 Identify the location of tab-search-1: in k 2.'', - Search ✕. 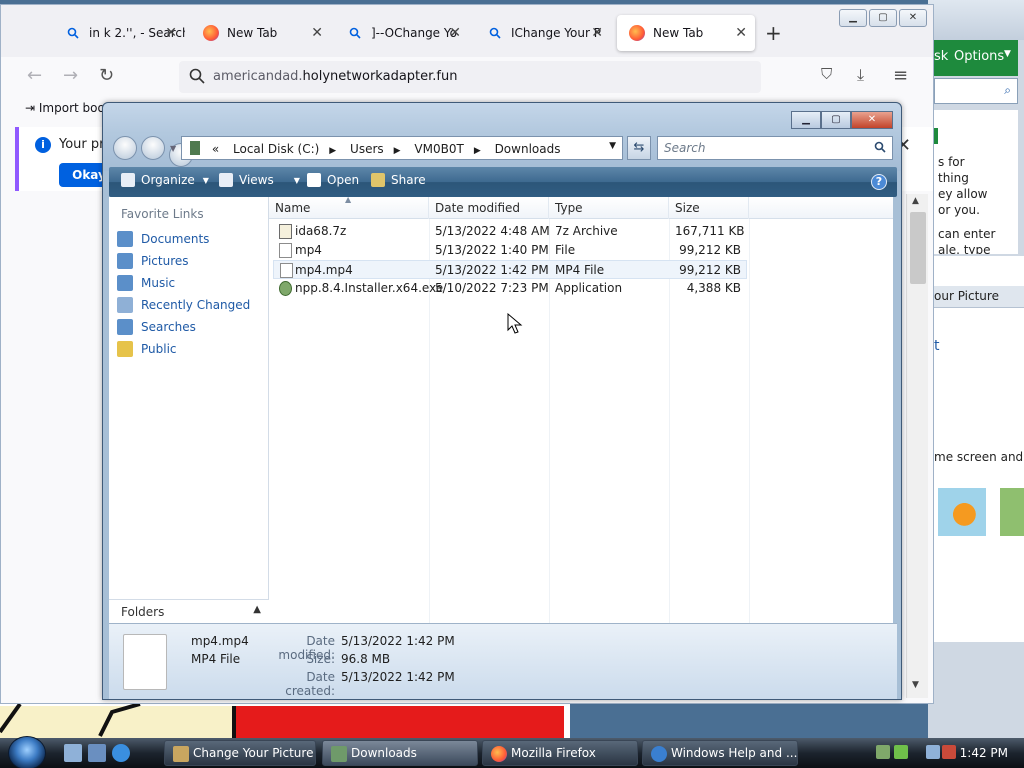
(119, 33).